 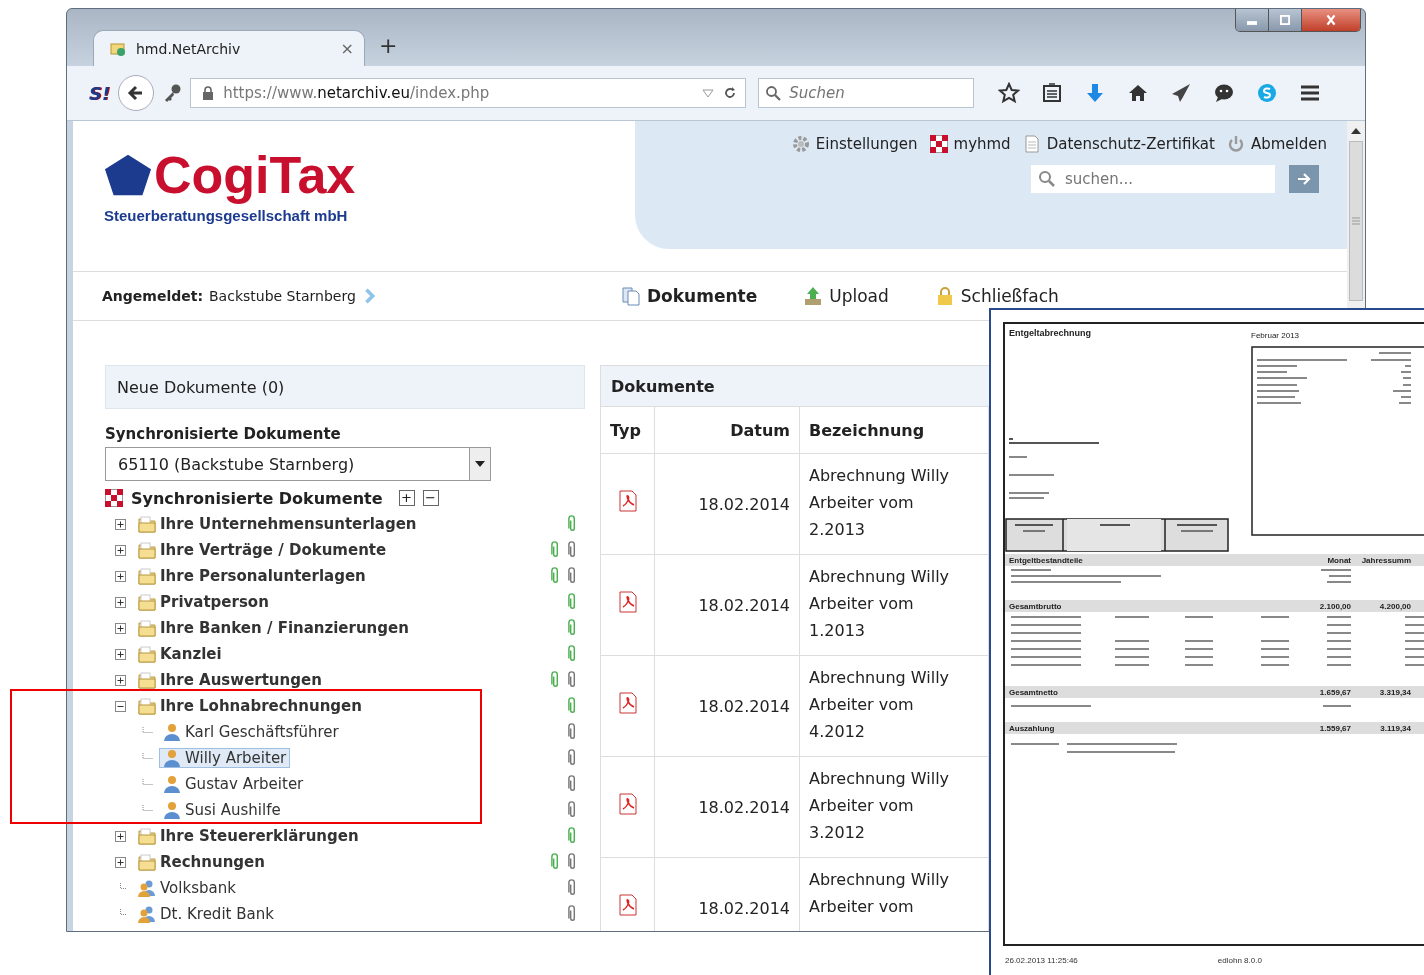 I want to click on header-link: myhmd, so click(x=970, y=144).